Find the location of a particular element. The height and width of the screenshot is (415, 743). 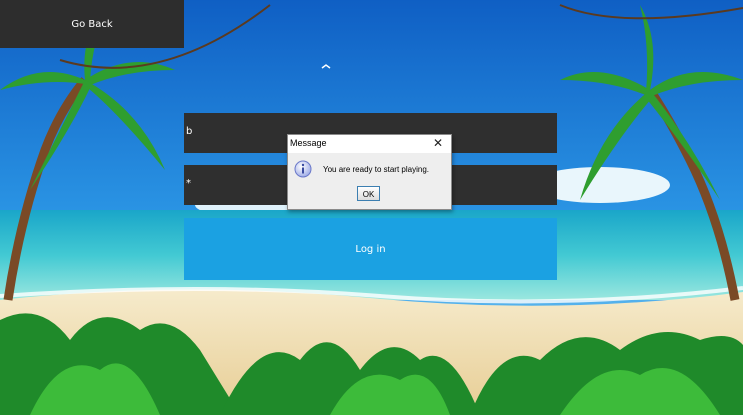

dialog-message: You are ready to start playing. is located at coordinates (376, 169).